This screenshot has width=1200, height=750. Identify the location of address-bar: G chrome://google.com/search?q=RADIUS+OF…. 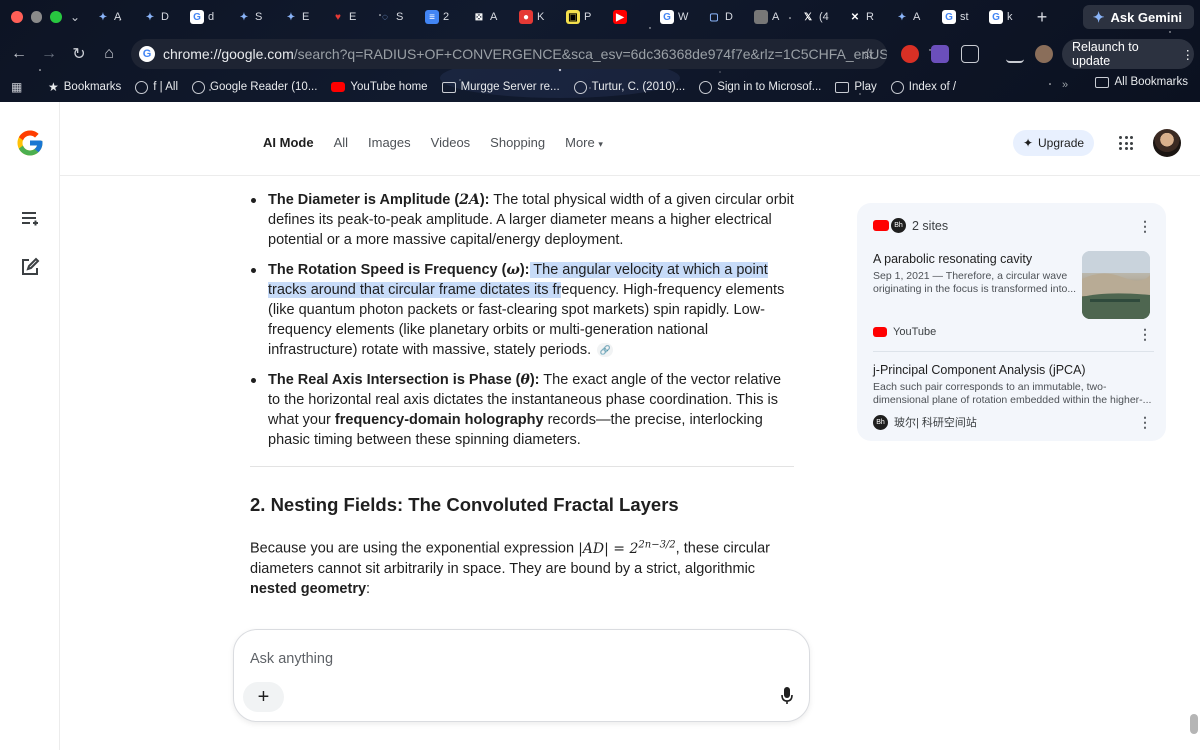
(509, 54).